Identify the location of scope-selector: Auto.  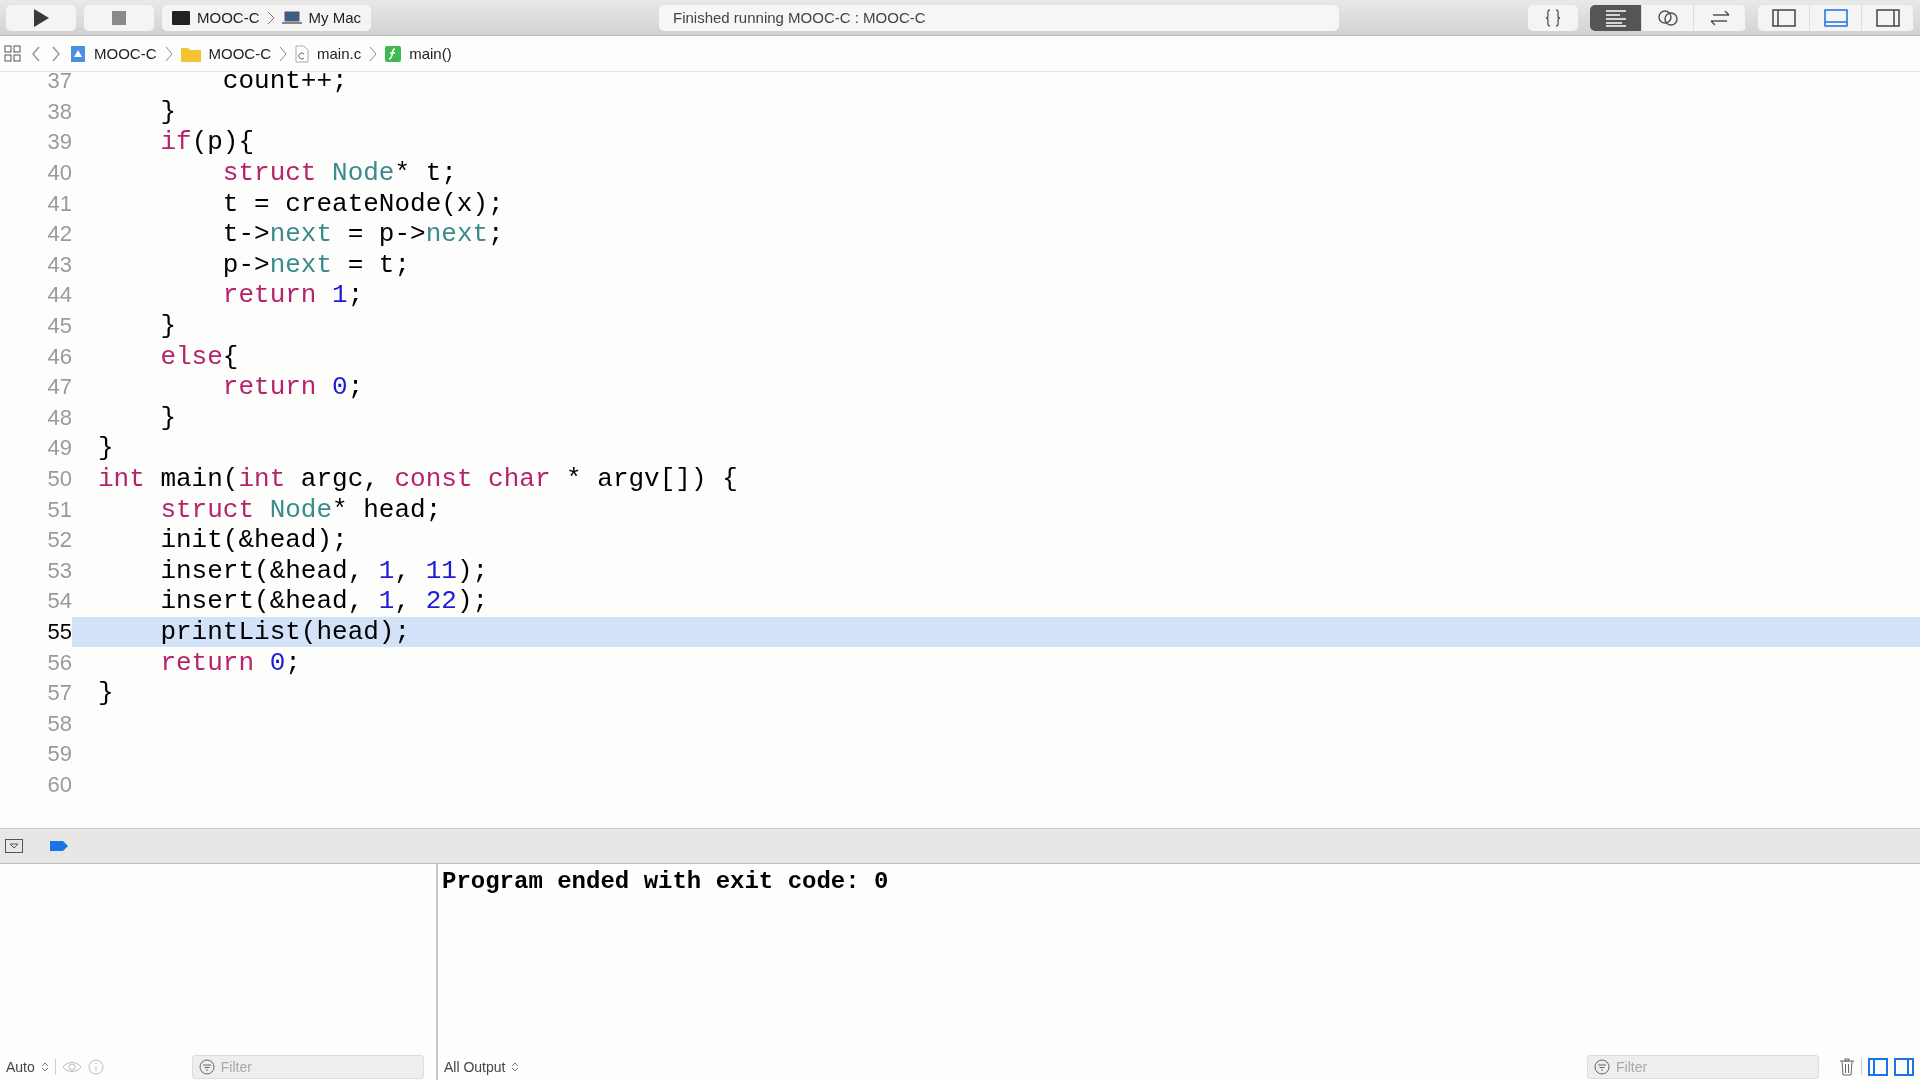
(20, 1067).